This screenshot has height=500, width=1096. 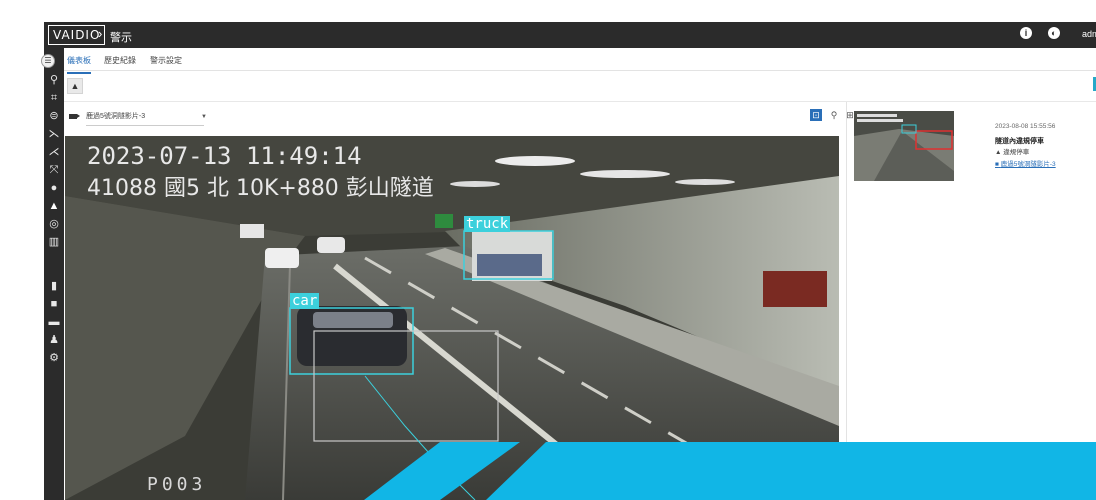 I want to click on settings-icon: ⚙, so click(x=54, y=358).